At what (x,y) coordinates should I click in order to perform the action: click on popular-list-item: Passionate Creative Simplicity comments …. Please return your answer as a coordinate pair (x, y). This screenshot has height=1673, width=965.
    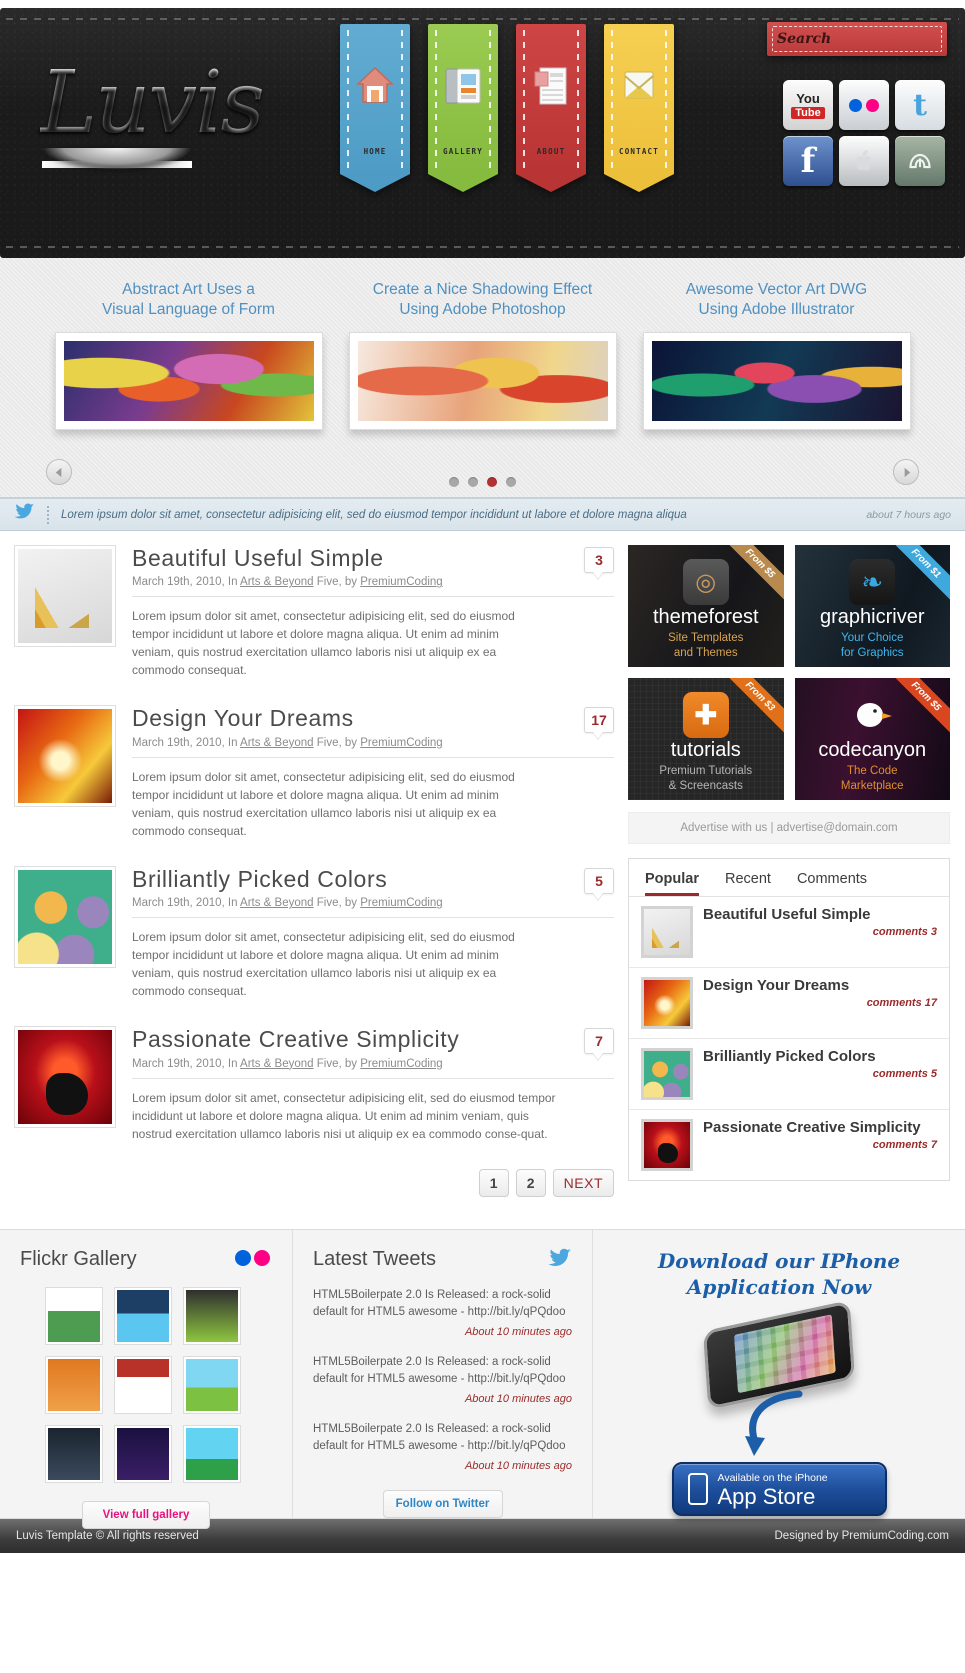
    Looking at the image, I should click on (789, 1145).